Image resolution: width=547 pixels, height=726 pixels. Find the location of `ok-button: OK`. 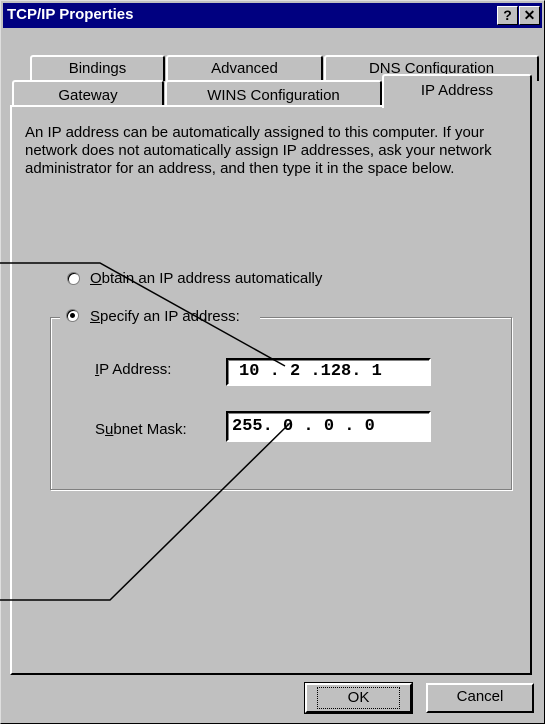

ok-button: OK is located at coordinates (358, 698).